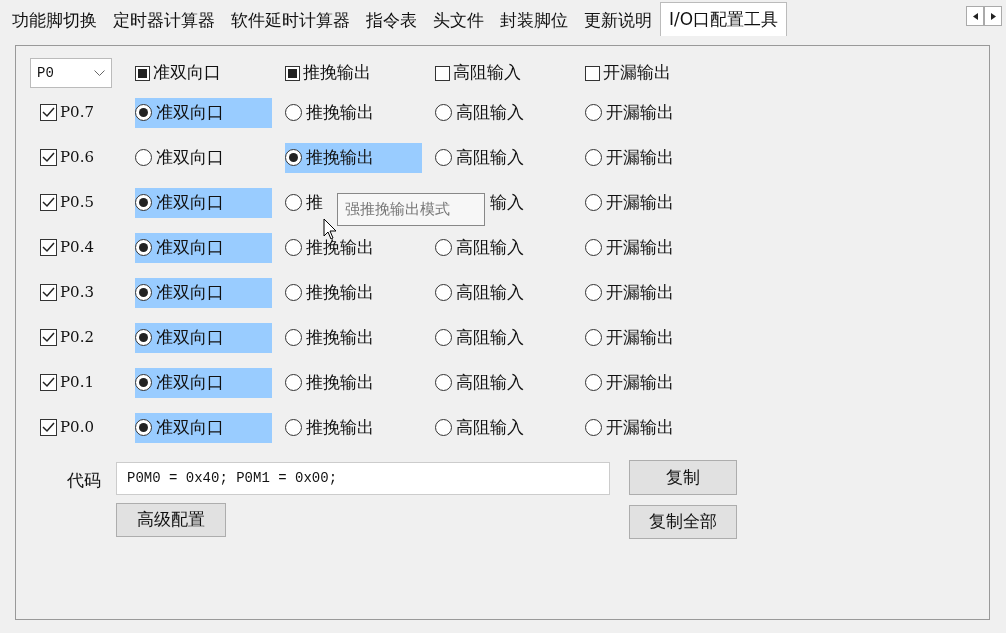  What do you see at coordinates (82, 337) in the screenshot?
I see `pin-checkbox: P0.2` at bounding box center [82, 337].